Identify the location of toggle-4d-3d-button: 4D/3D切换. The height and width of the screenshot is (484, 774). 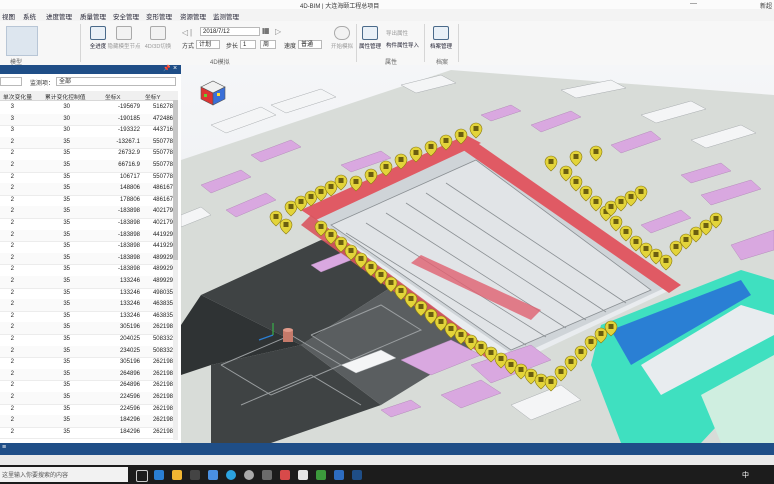
(158, 38).